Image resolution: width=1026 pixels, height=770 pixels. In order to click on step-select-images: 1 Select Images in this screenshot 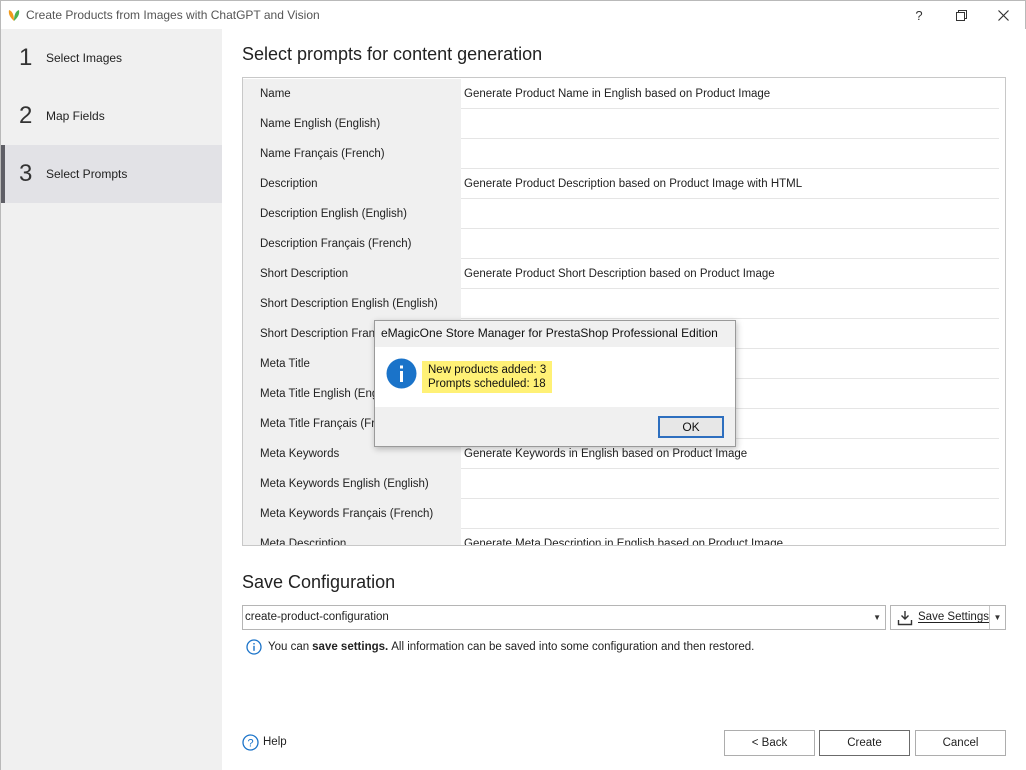, I will do `click(111, 58)`.